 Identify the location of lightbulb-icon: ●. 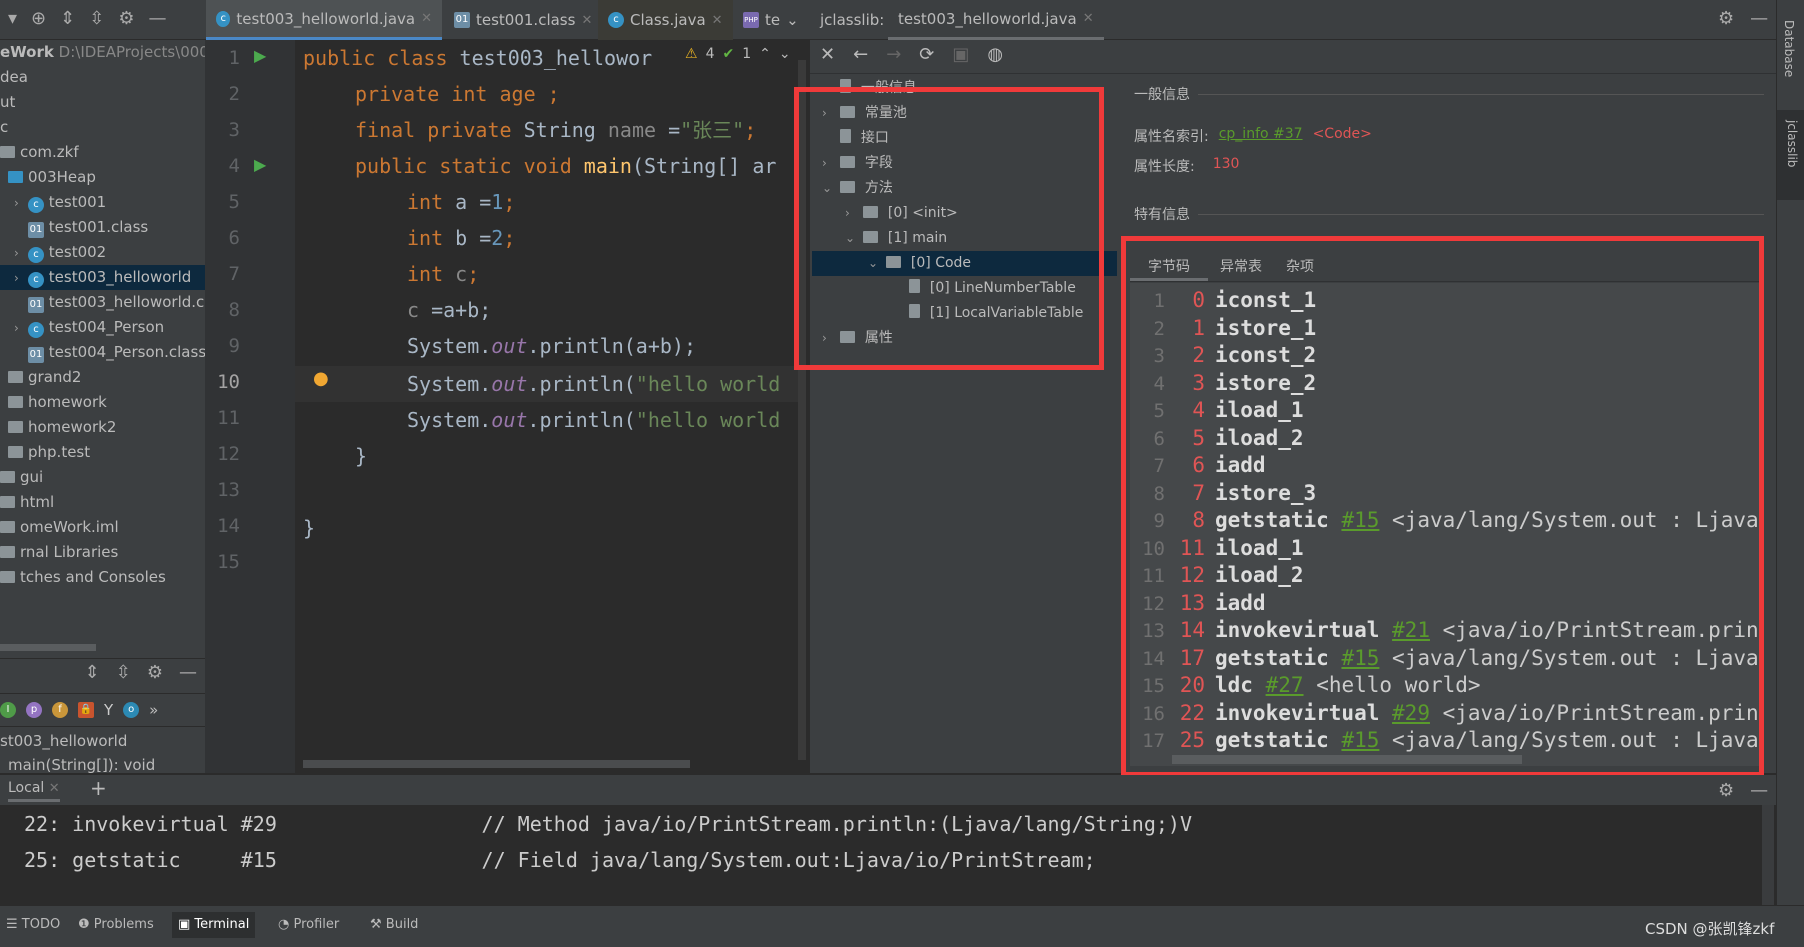
(321, 378).